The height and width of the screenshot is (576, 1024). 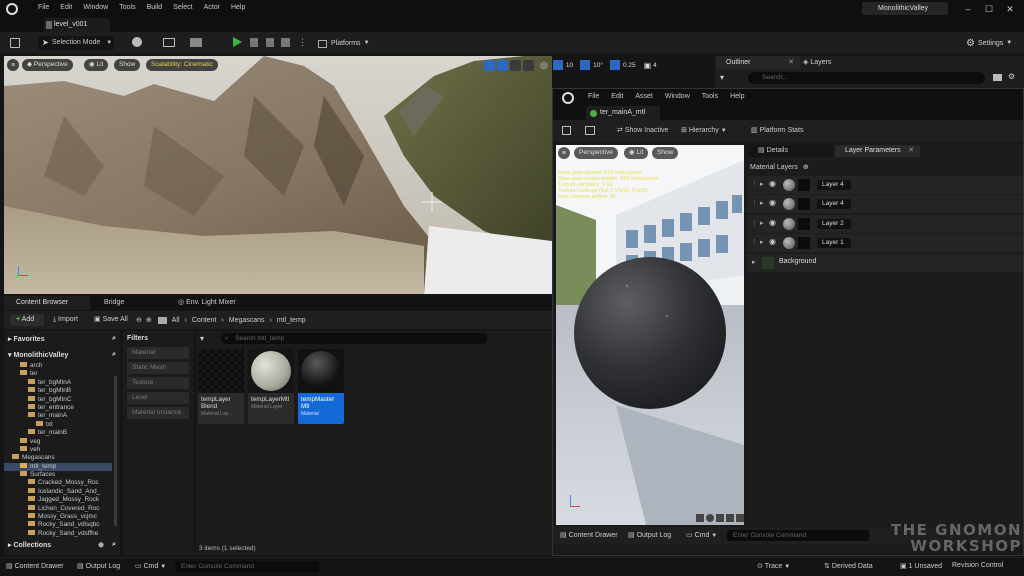 What do you see at coordinates (95, 7) in the screenshot?
I see `menu-window: Window` at bounding box center [95, 7].